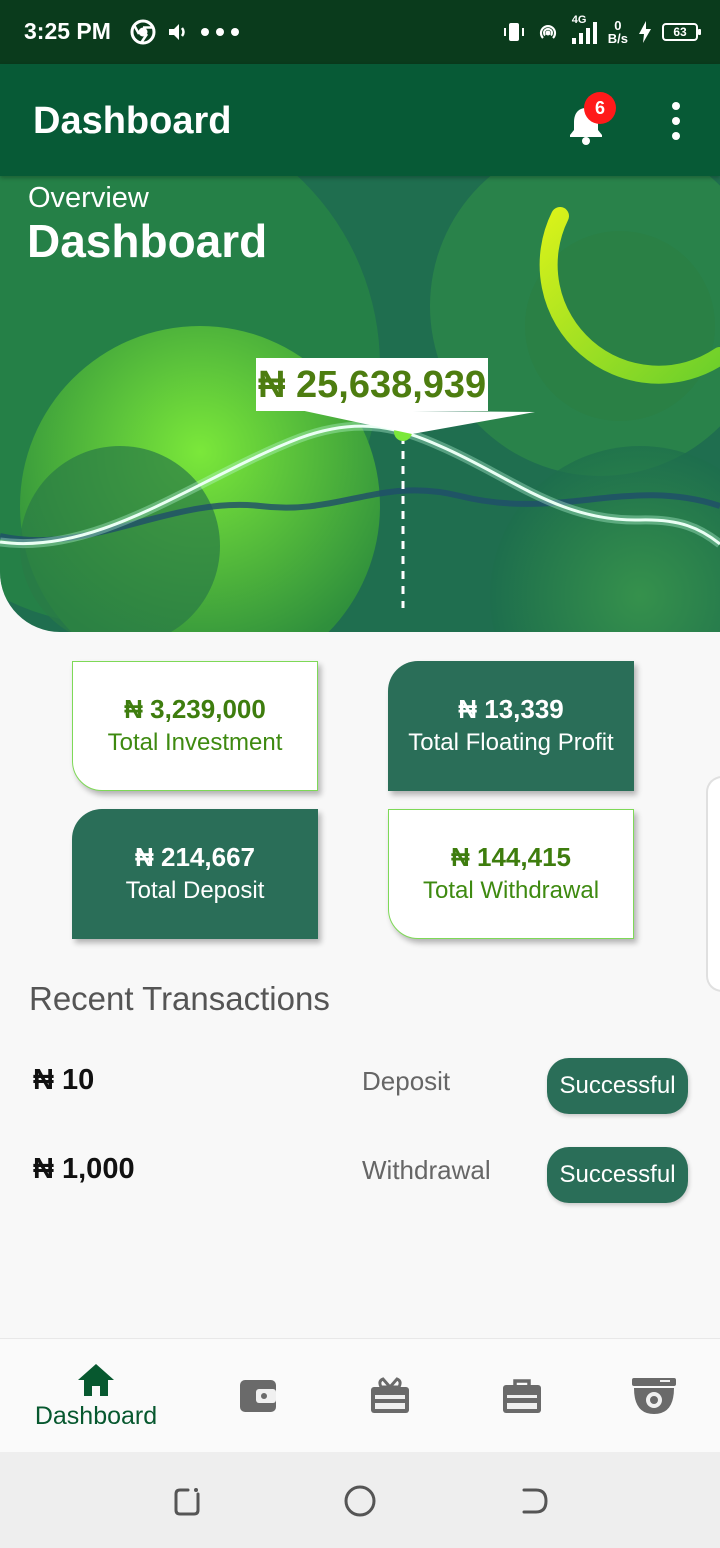  I want to click on card-amount: ₦ 214,667, so click(195, 857).